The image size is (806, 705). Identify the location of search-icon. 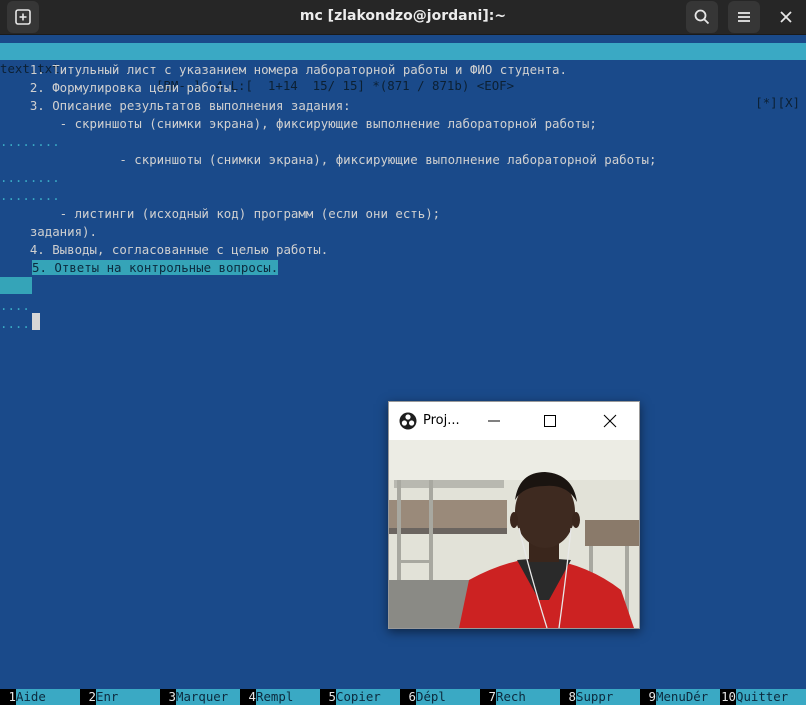
(702, 17).